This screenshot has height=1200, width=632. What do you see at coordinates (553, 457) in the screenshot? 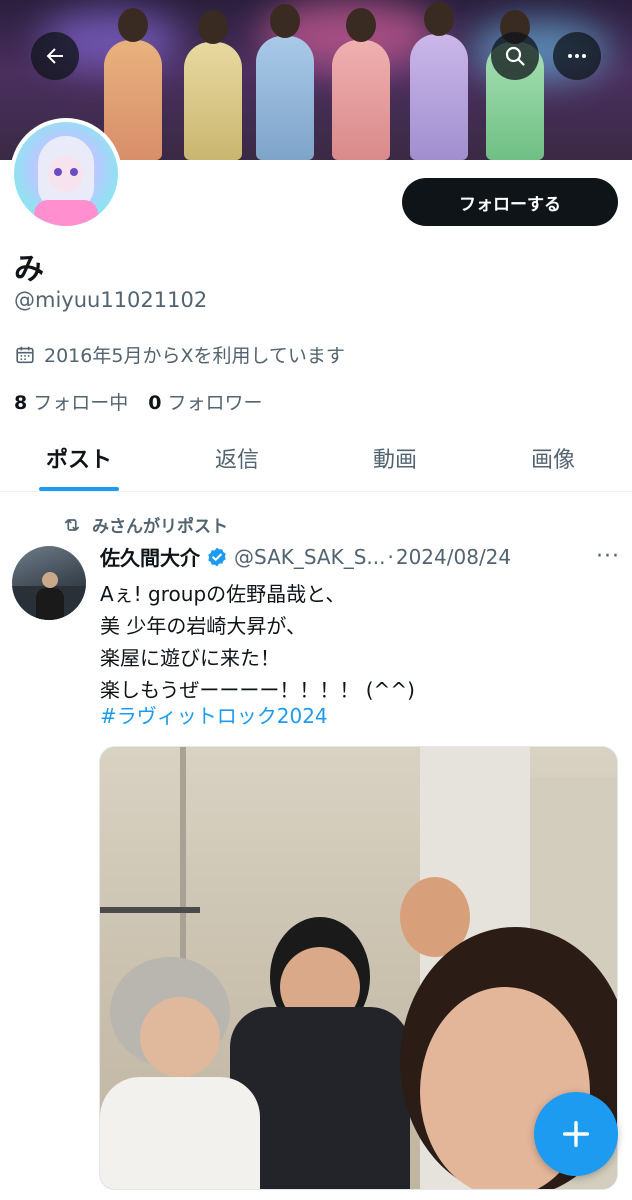
I see `tab-images: 画像` at bounding box center [553, 457].